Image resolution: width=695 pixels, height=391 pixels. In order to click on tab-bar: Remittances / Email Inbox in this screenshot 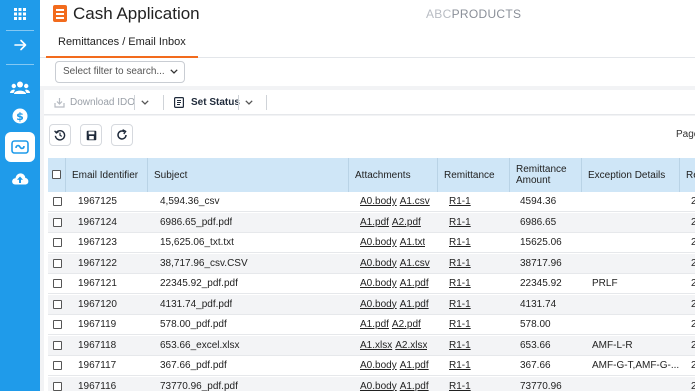, I will do `click(367, 43)`.